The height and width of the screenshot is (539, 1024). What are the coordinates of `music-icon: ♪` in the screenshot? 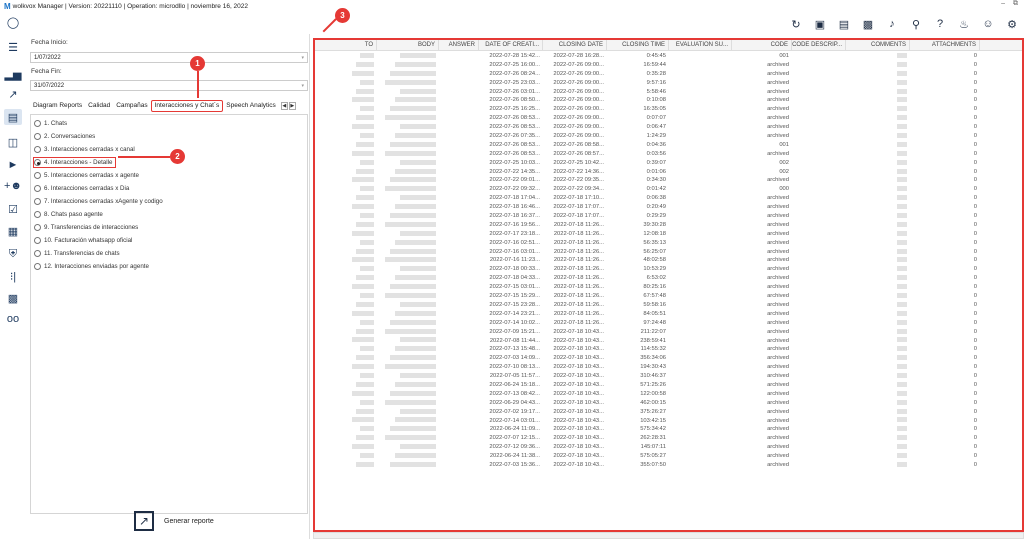 It's located at (892, 24).